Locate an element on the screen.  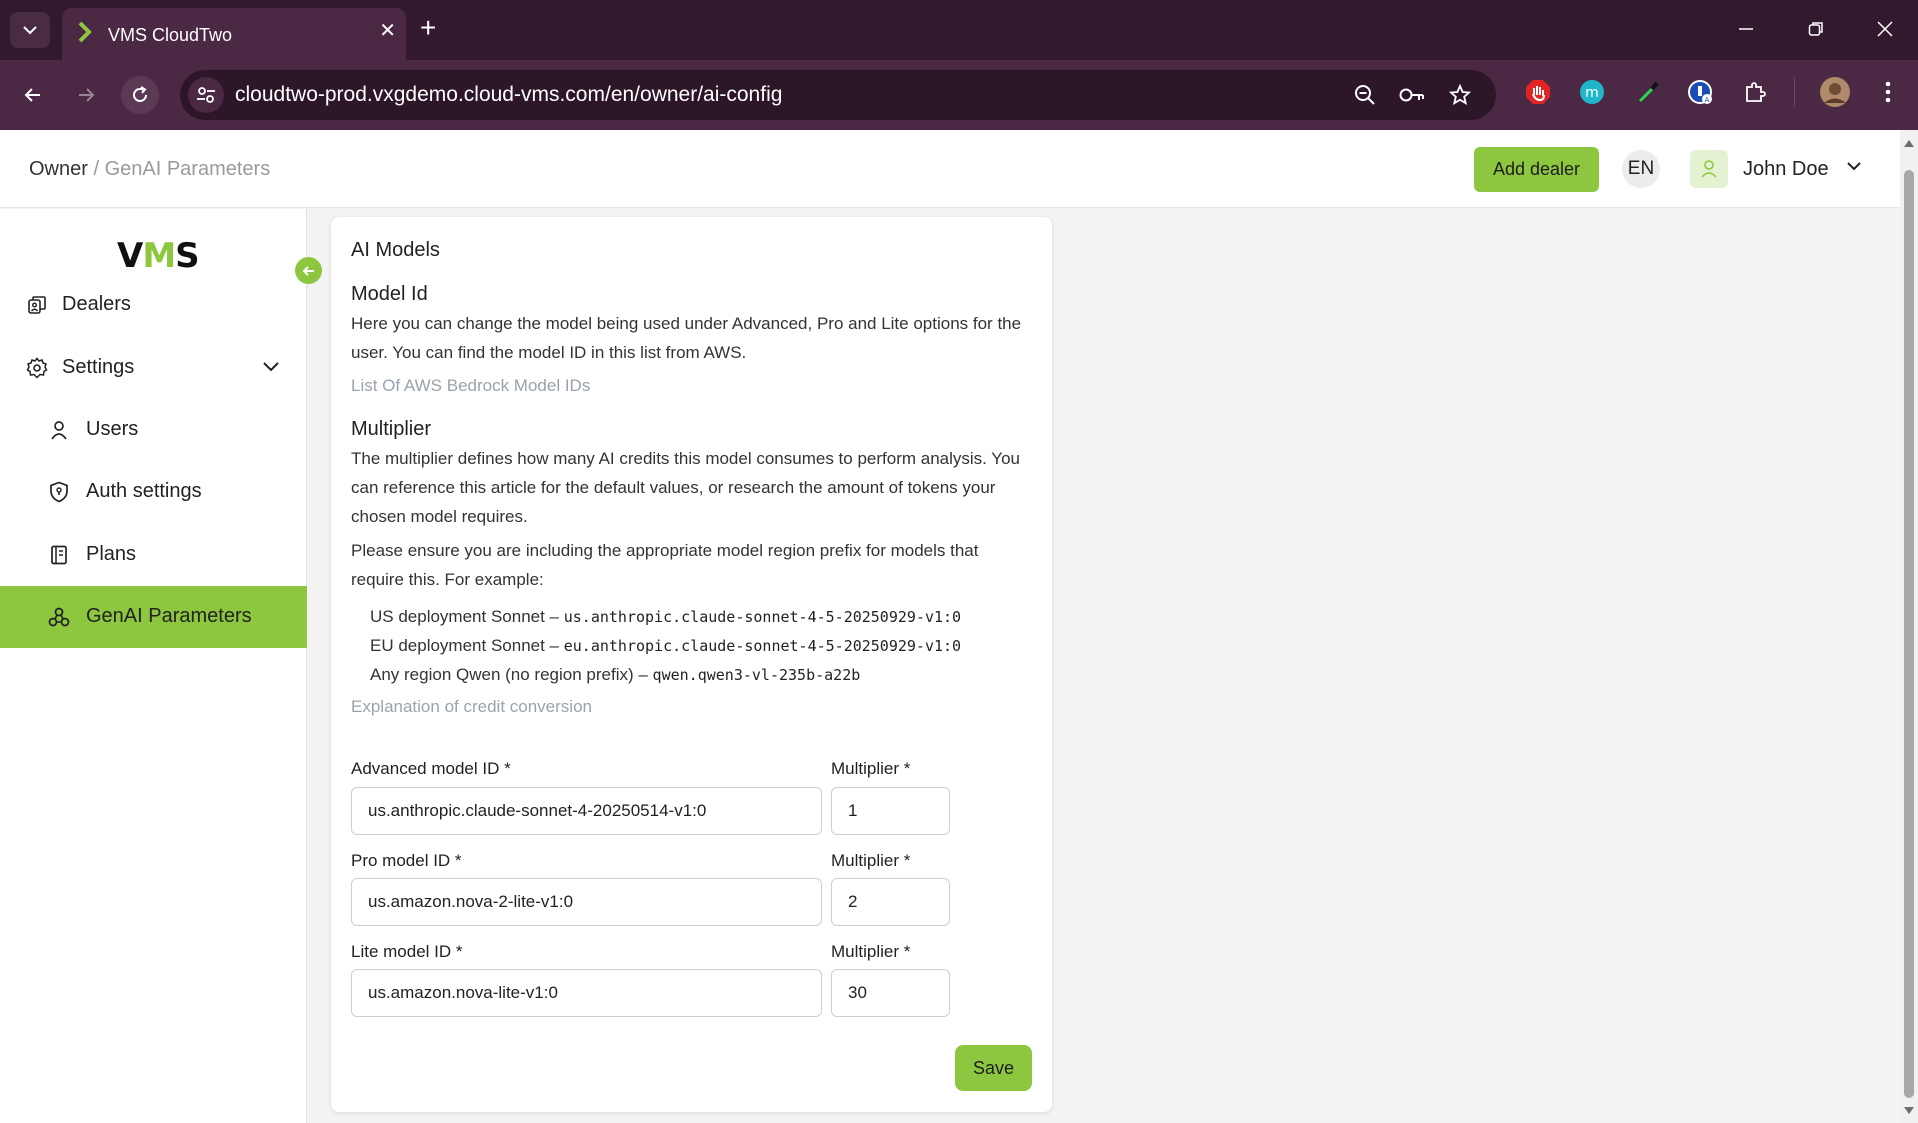
tab-search-button is located at coordinates (30, 30).